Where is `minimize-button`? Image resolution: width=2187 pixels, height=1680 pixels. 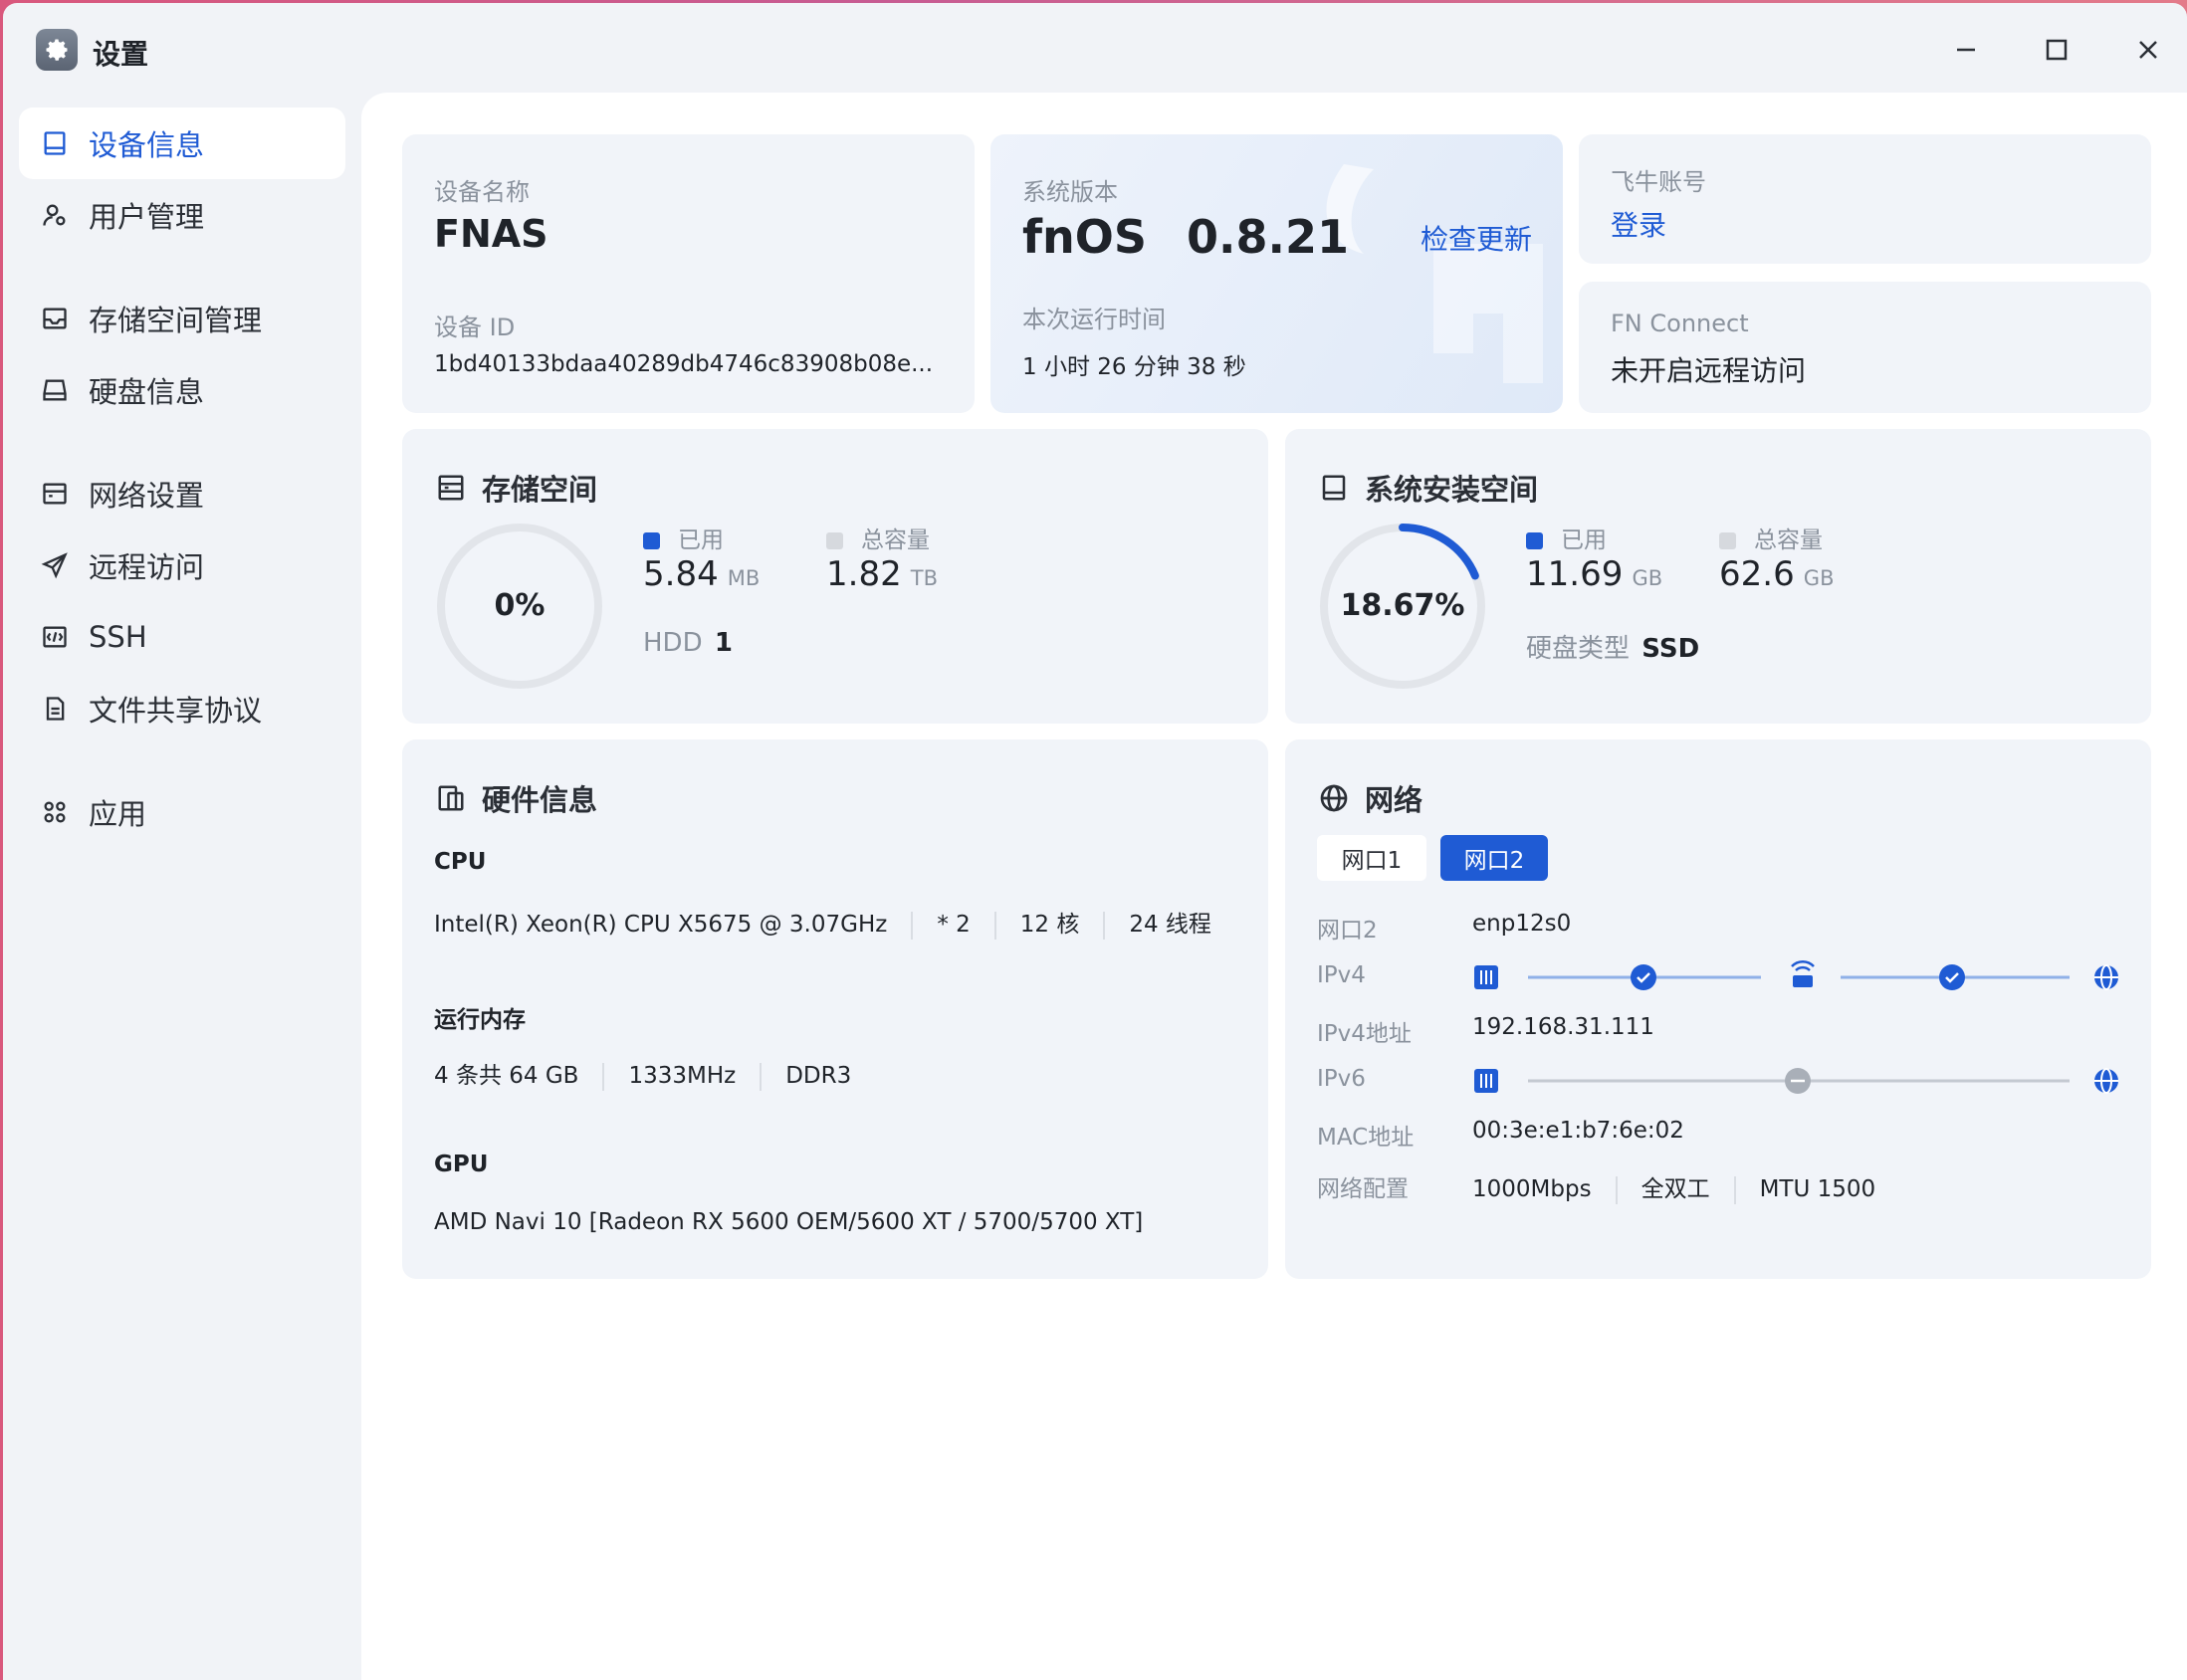 minimize-button is located at coordinates (1966, 50).